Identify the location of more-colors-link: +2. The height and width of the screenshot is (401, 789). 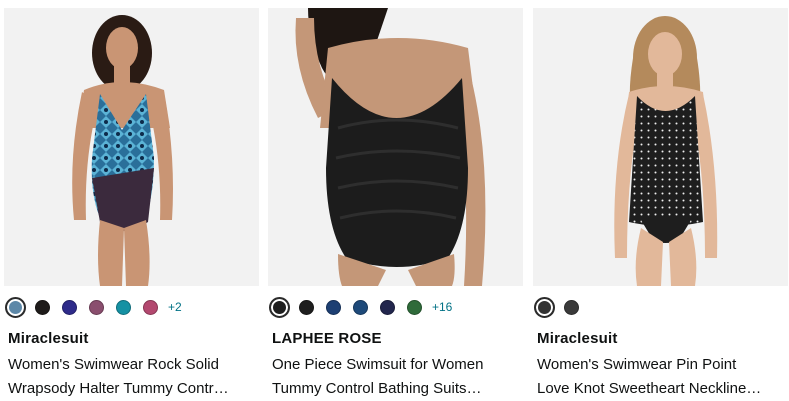
(175, 307).